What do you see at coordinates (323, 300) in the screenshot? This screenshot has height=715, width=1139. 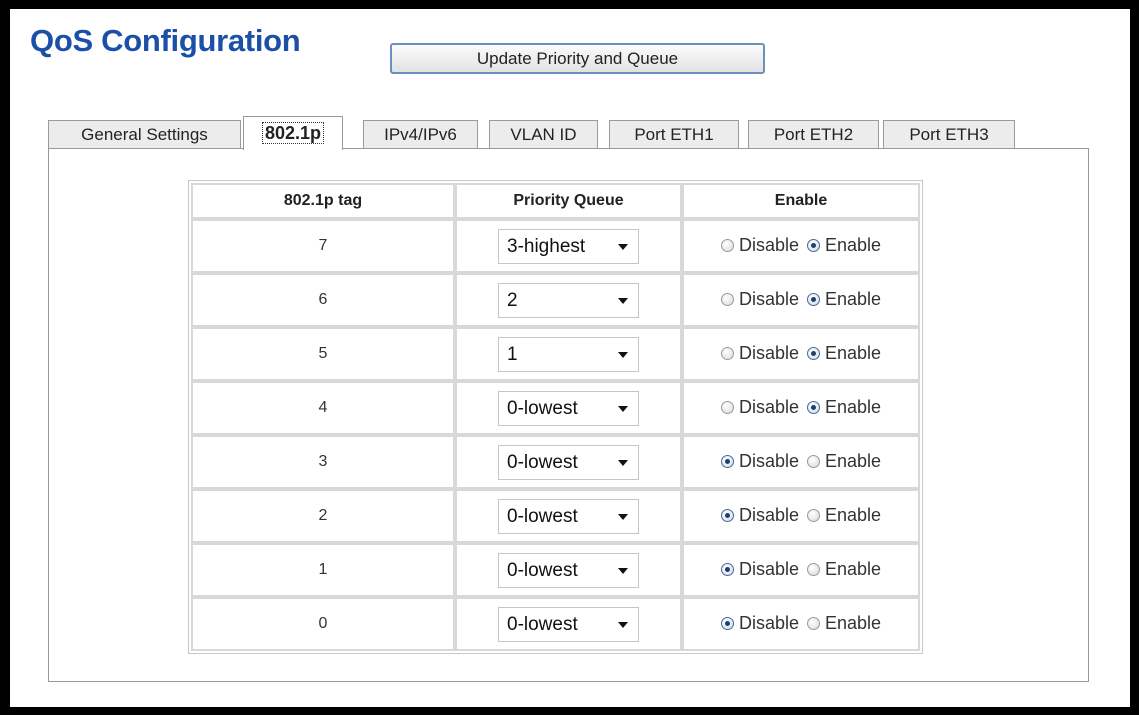 I see `tag-cell: 6` at bounding box center [323, 300].